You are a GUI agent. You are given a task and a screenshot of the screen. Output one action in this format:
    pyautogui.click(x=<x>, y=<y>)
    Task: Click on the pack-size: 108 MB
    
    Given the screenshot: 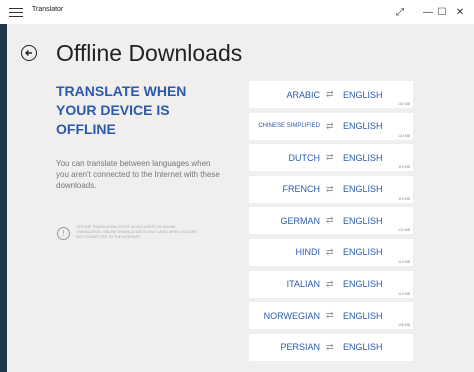 What is the action you would take?
    pyautogui.click(x=403, y=325)
    